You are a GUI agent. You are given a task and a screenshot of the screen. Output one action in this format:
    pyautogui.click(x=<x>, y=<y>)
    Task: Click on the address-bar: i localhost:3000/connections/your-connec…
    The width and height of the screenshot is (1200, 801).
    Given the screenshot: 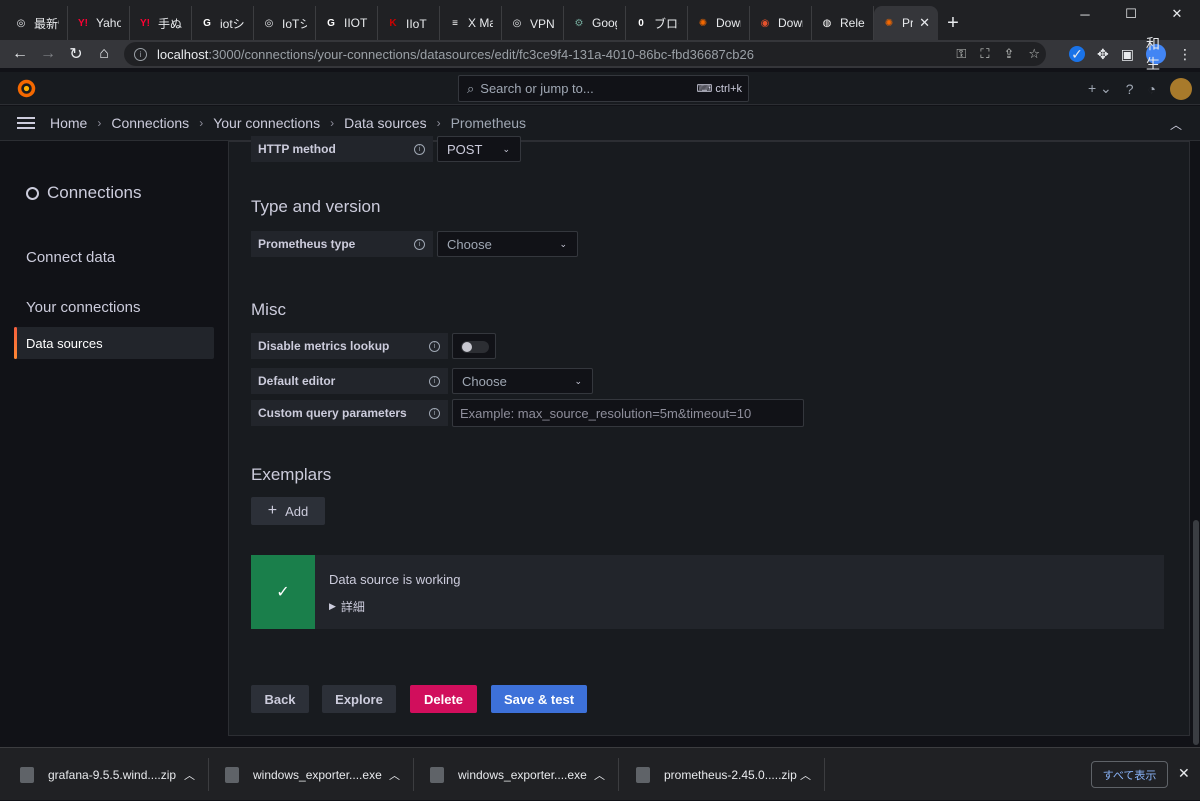 What is the action you would take?
    pyautogui.click(x=585, y=54)
    